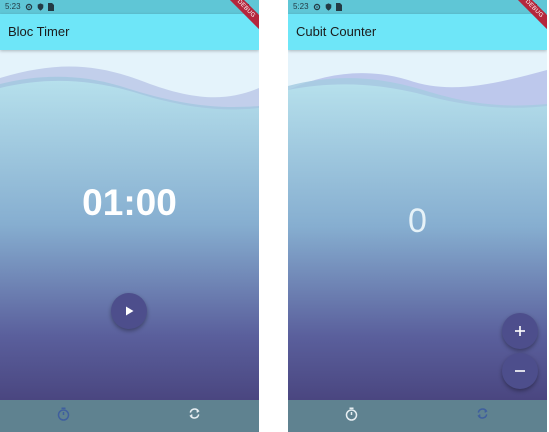  I want to click on decrement-button, so click(520, 371).